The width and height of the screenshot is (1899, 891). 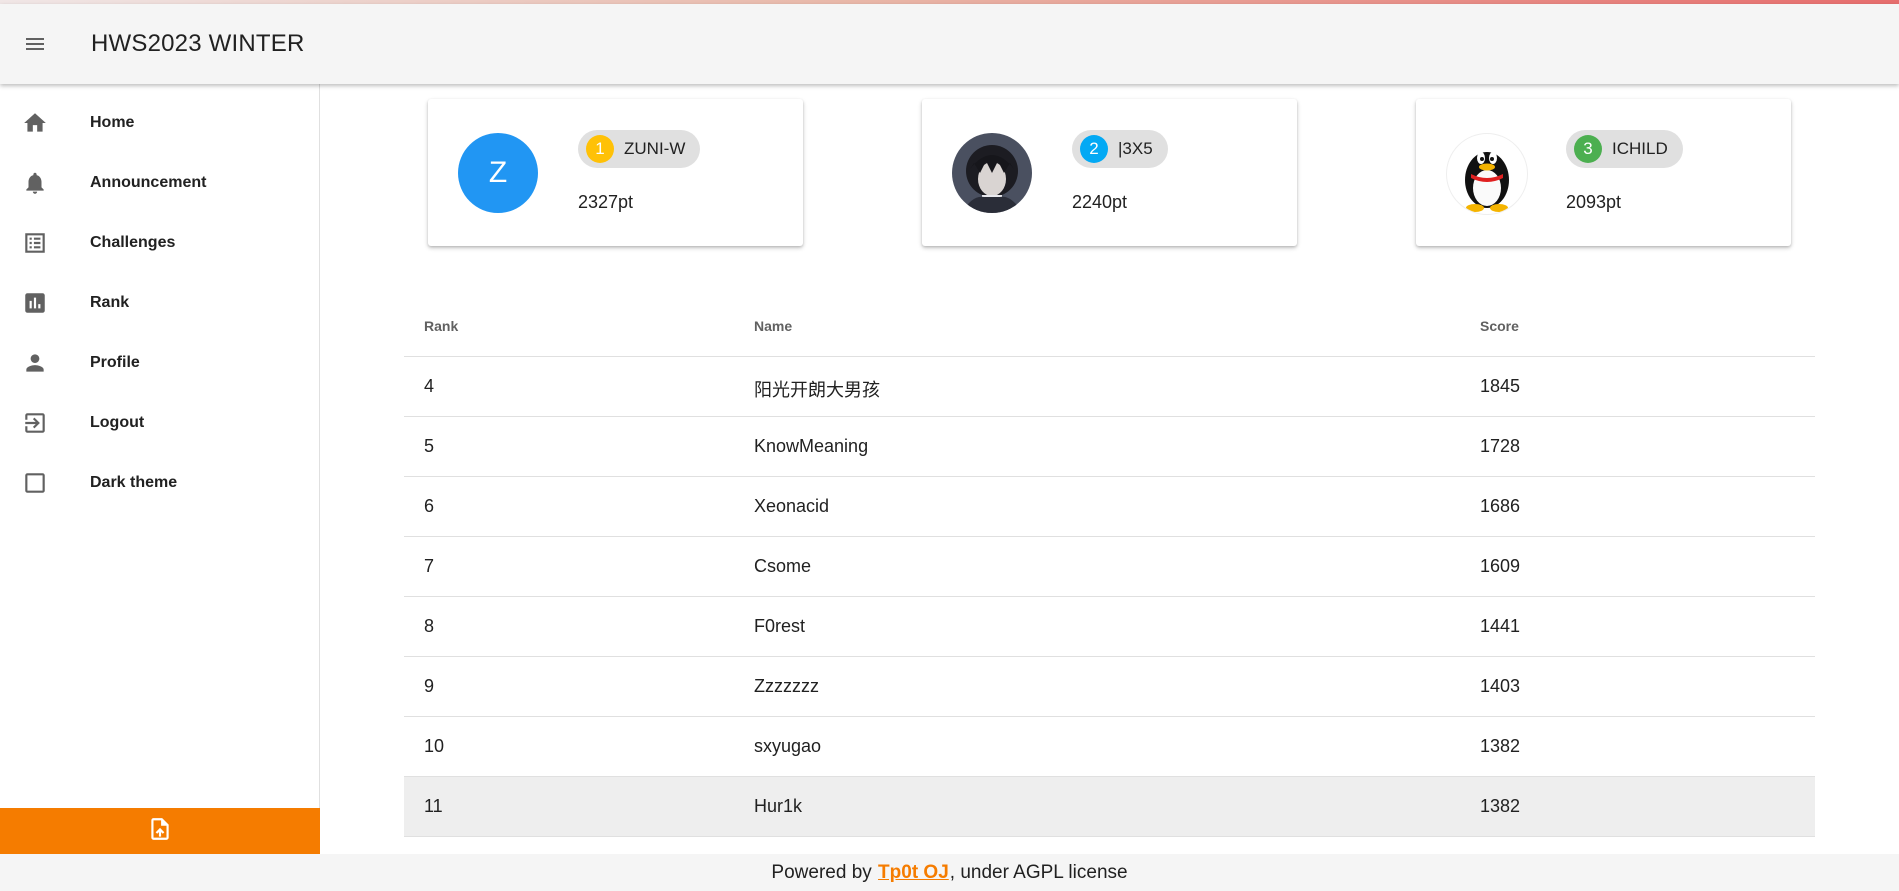 What do you see at coordinates (778, 806) in the screenshot?
I see `name-cell: Hur1k` at bounding box center [778, 806].